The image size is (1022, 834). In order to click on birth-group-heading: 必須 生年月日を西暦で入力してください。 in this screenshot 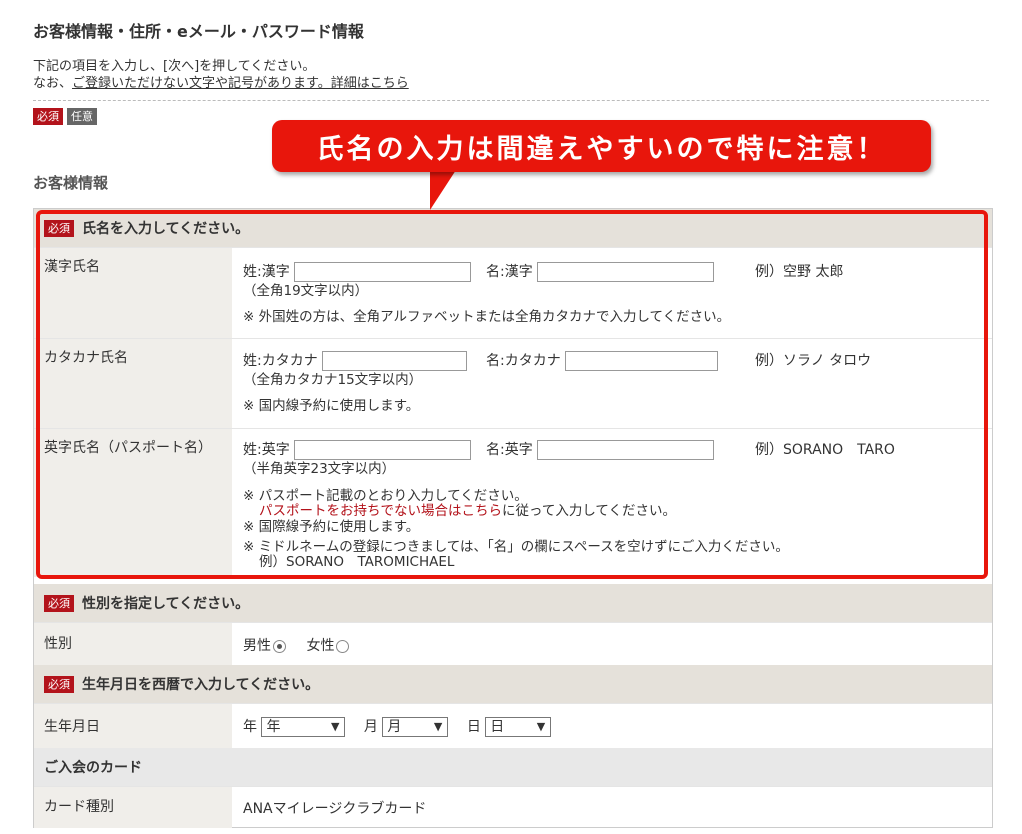, I will do `click(513, 684)`.